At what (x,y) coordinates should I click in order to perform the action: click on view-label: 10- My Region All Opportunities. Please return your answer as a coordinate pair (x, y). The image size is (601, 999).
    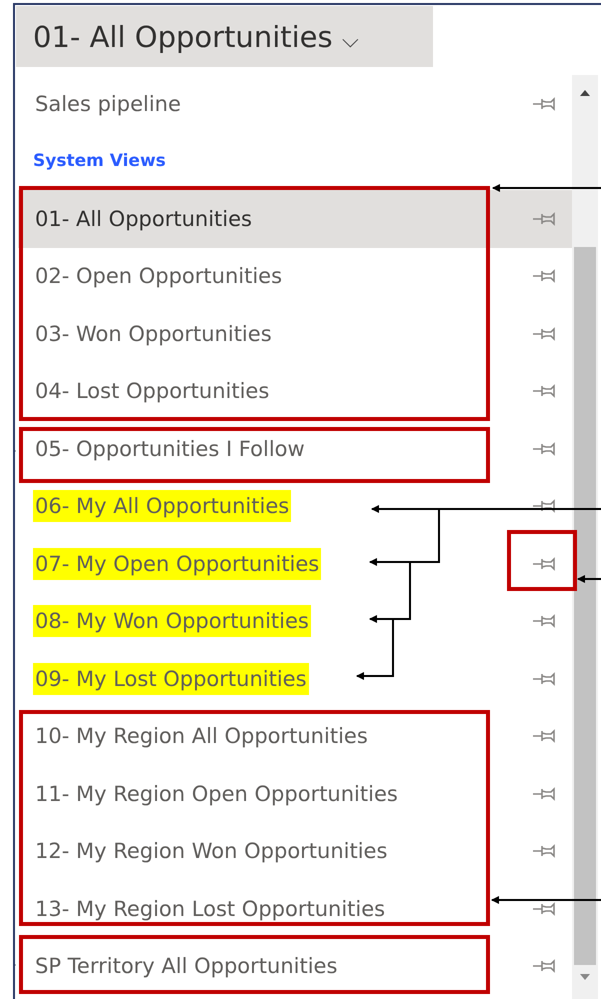
    Looking at the image, I should click on (201, 736).